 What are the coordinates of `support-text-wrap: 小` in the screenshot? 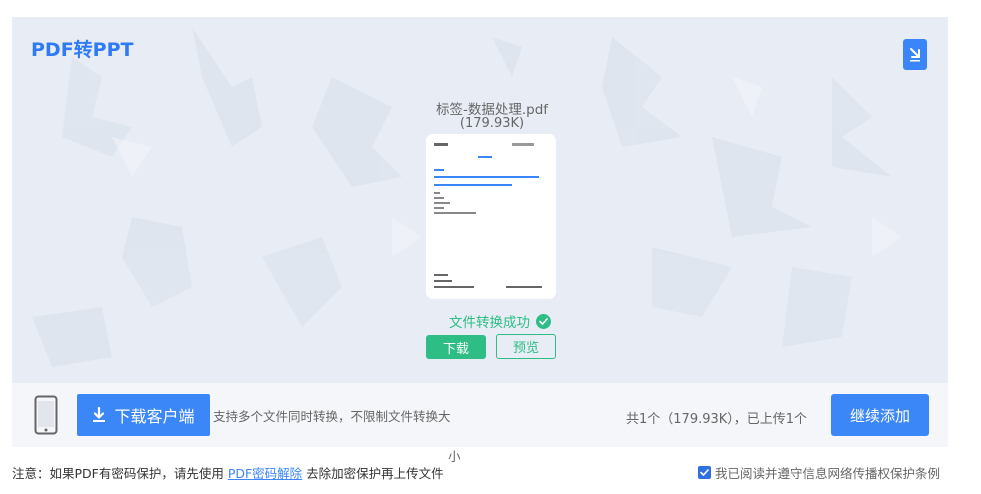 It's located at (454, 456).